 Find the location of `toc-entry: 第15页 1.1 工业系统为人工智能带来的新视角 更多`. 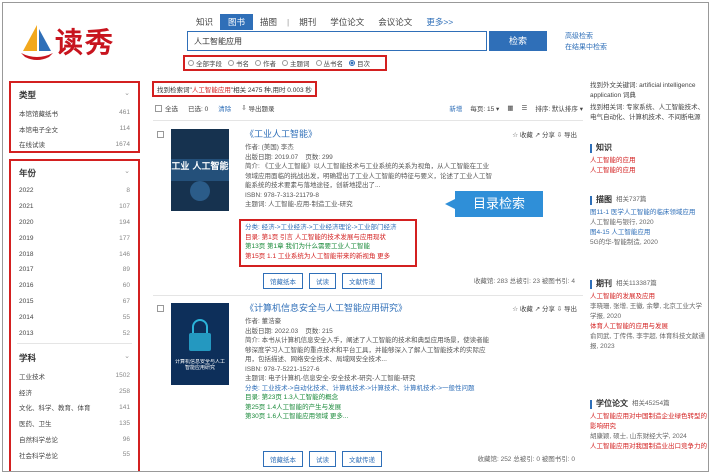

toc-entry: 第15页 1.1 工业系统为人工智能带来的新视角 更多 is located at coordinates (328, 257).